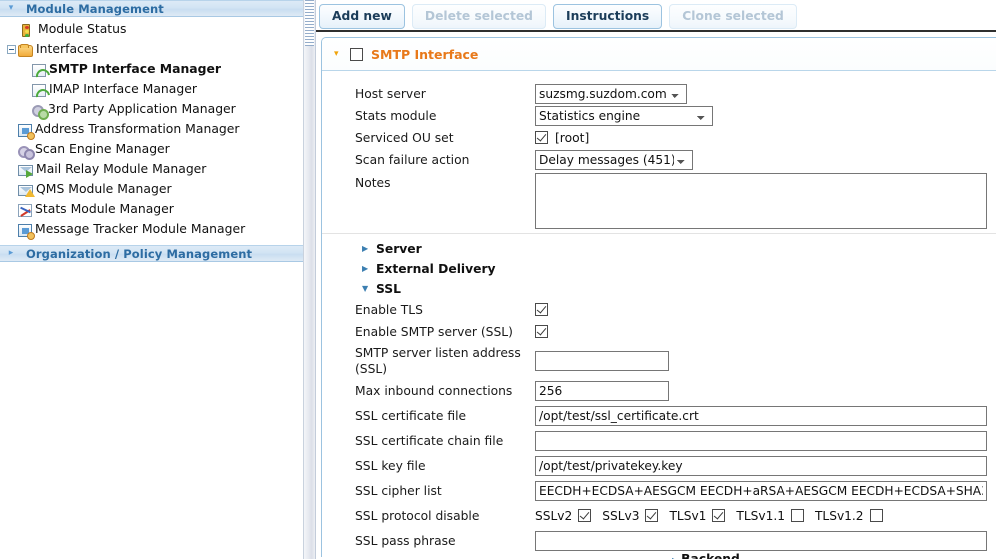 This screenshot has height=559, width=996. I want to click on section-label: Server, so click(399, 249).